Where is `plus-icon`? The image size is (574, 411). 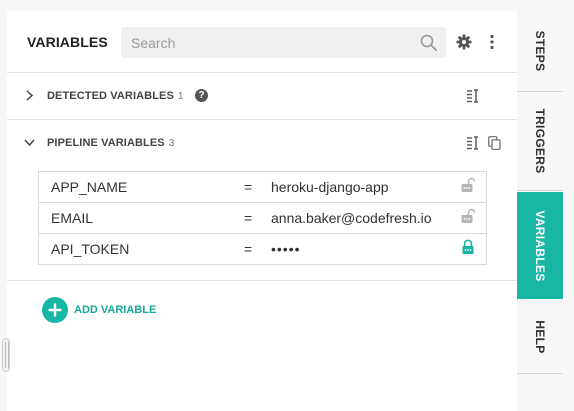
plus-icon is located at coordinates (55, 310).